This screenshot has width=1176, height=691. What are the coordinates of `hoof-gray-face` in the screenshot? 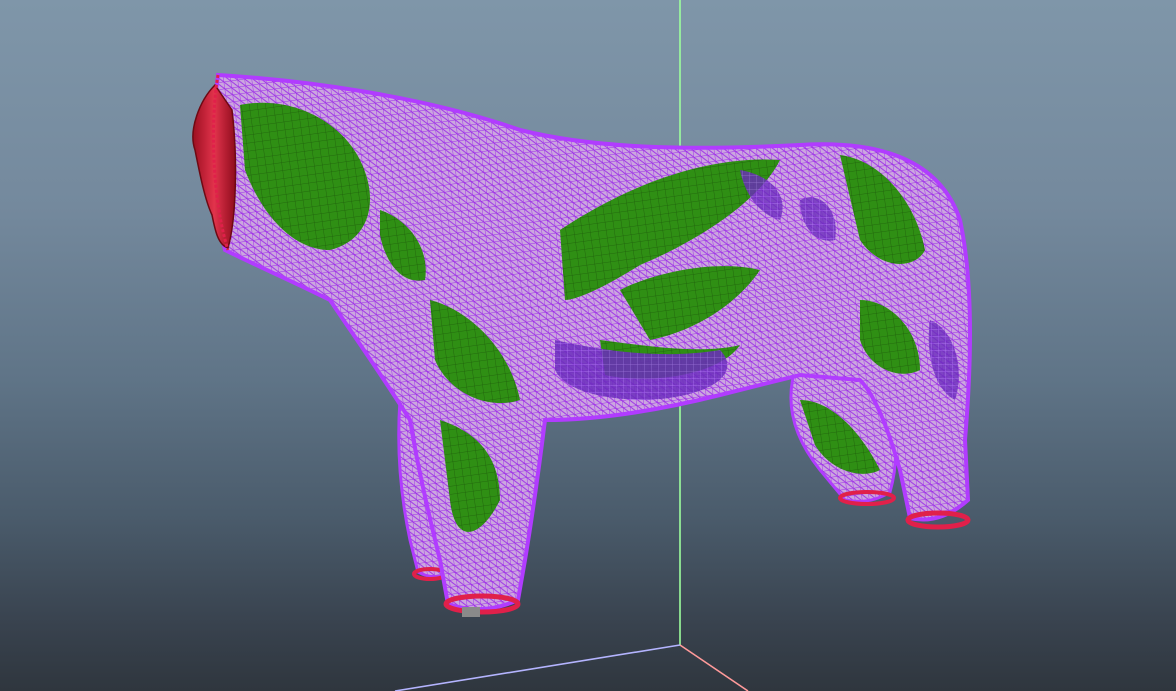 It's located at (471, 612).